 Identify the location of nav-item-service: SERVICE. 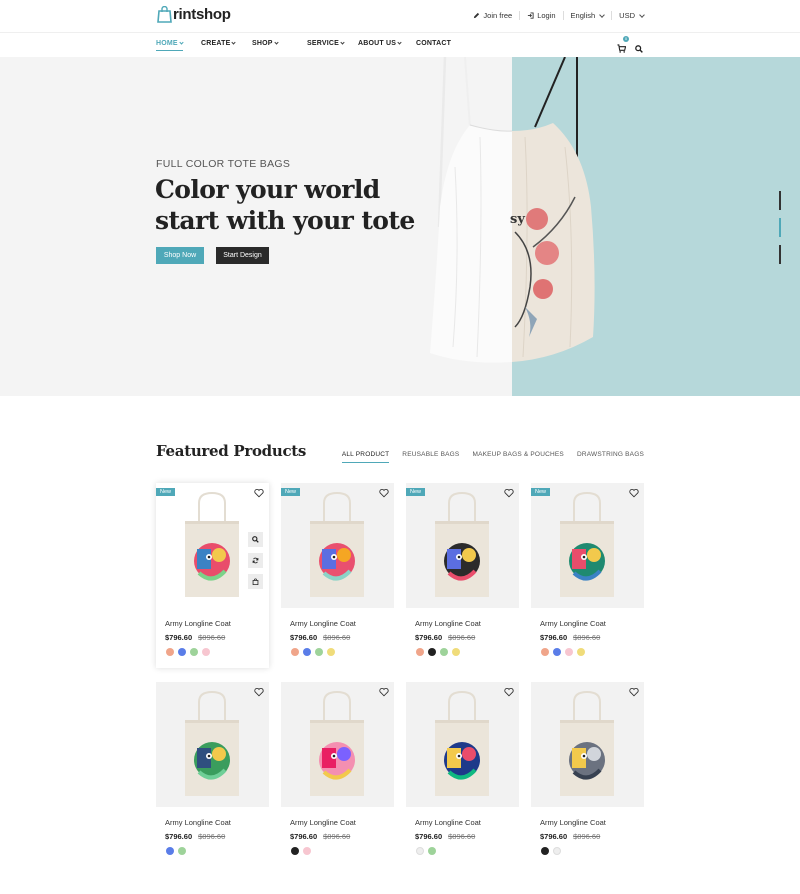
(326, 43).